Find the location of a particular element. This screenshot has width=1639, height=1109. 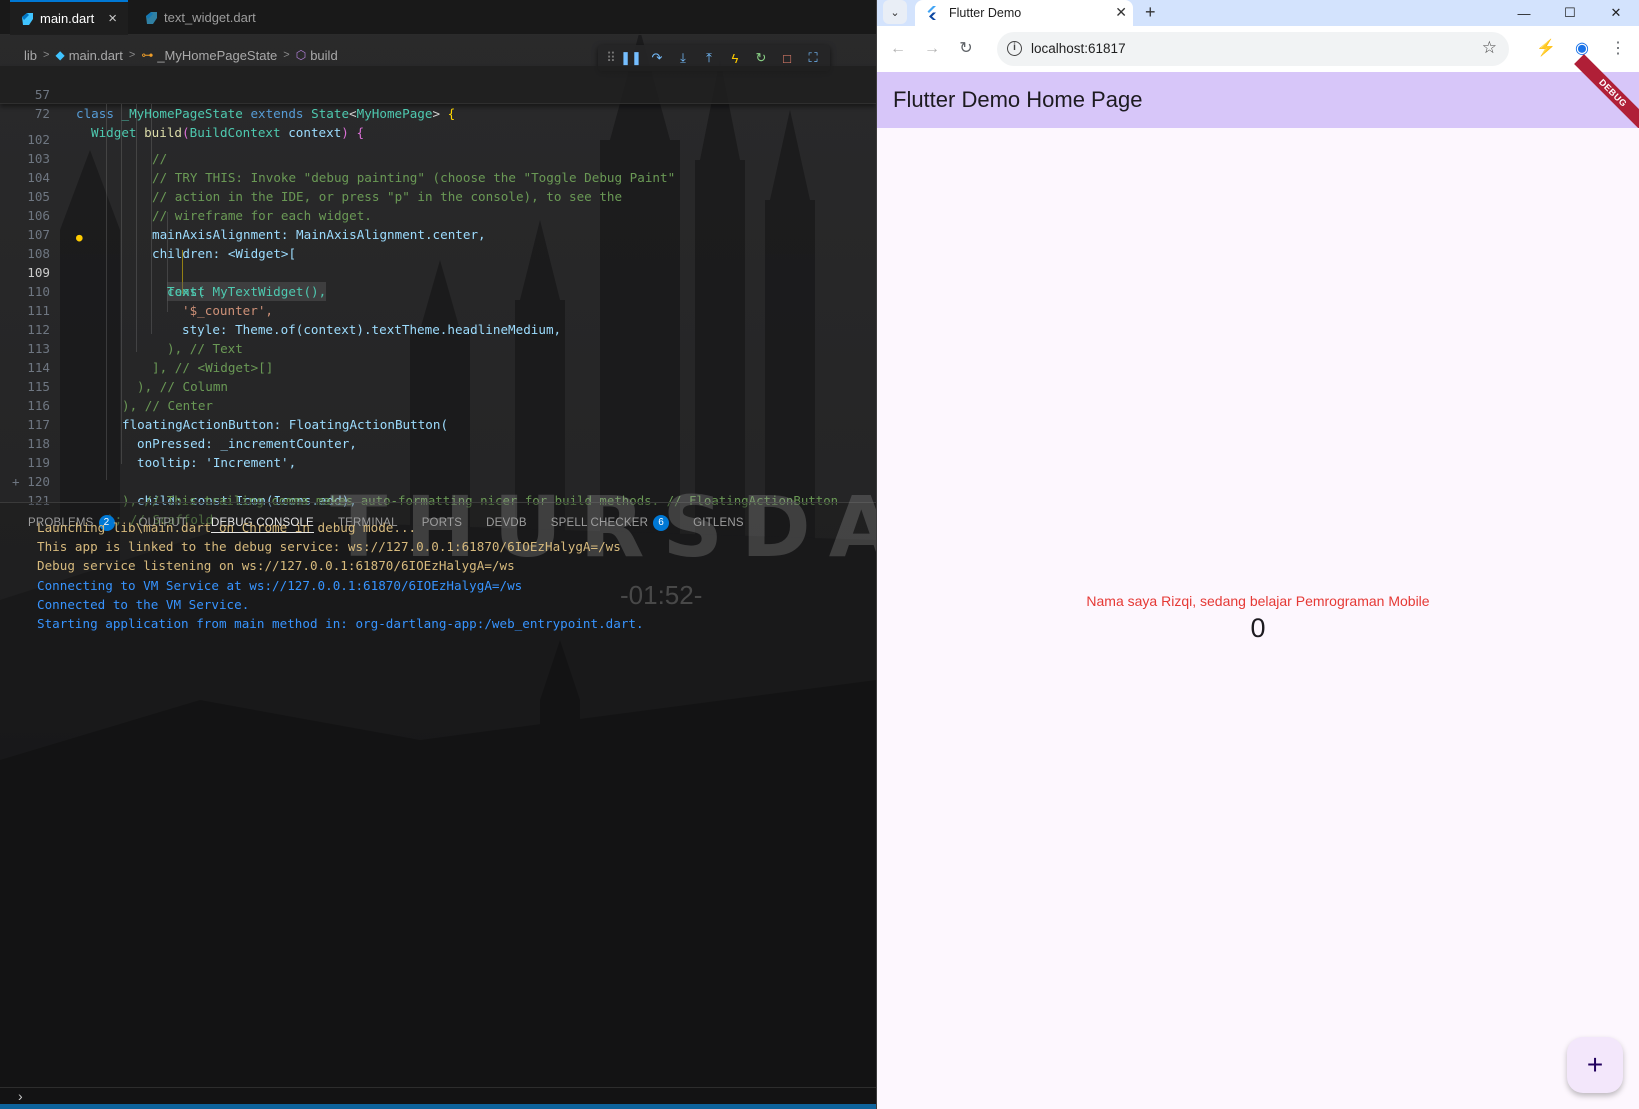

sticky-line: 72 Widget build(BuildContext context) { is located at coordinates (438, 112).